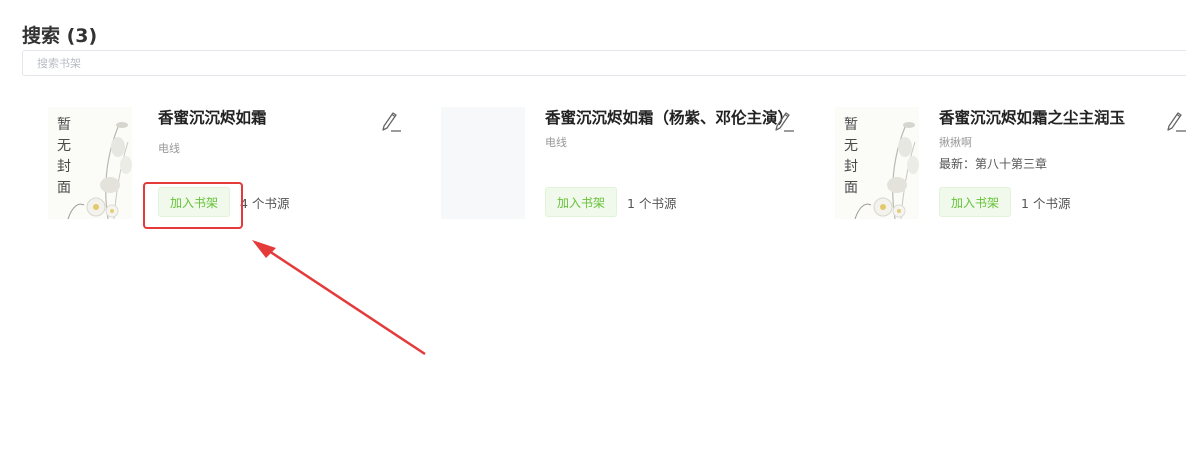 The height and width of the screenshot is (464, 1186). I want to click on book-card: 香蜜沉沉烬如霜（杨紫、邓伦主演） 电线 加入书架 1 个书源, so click(626, 164).